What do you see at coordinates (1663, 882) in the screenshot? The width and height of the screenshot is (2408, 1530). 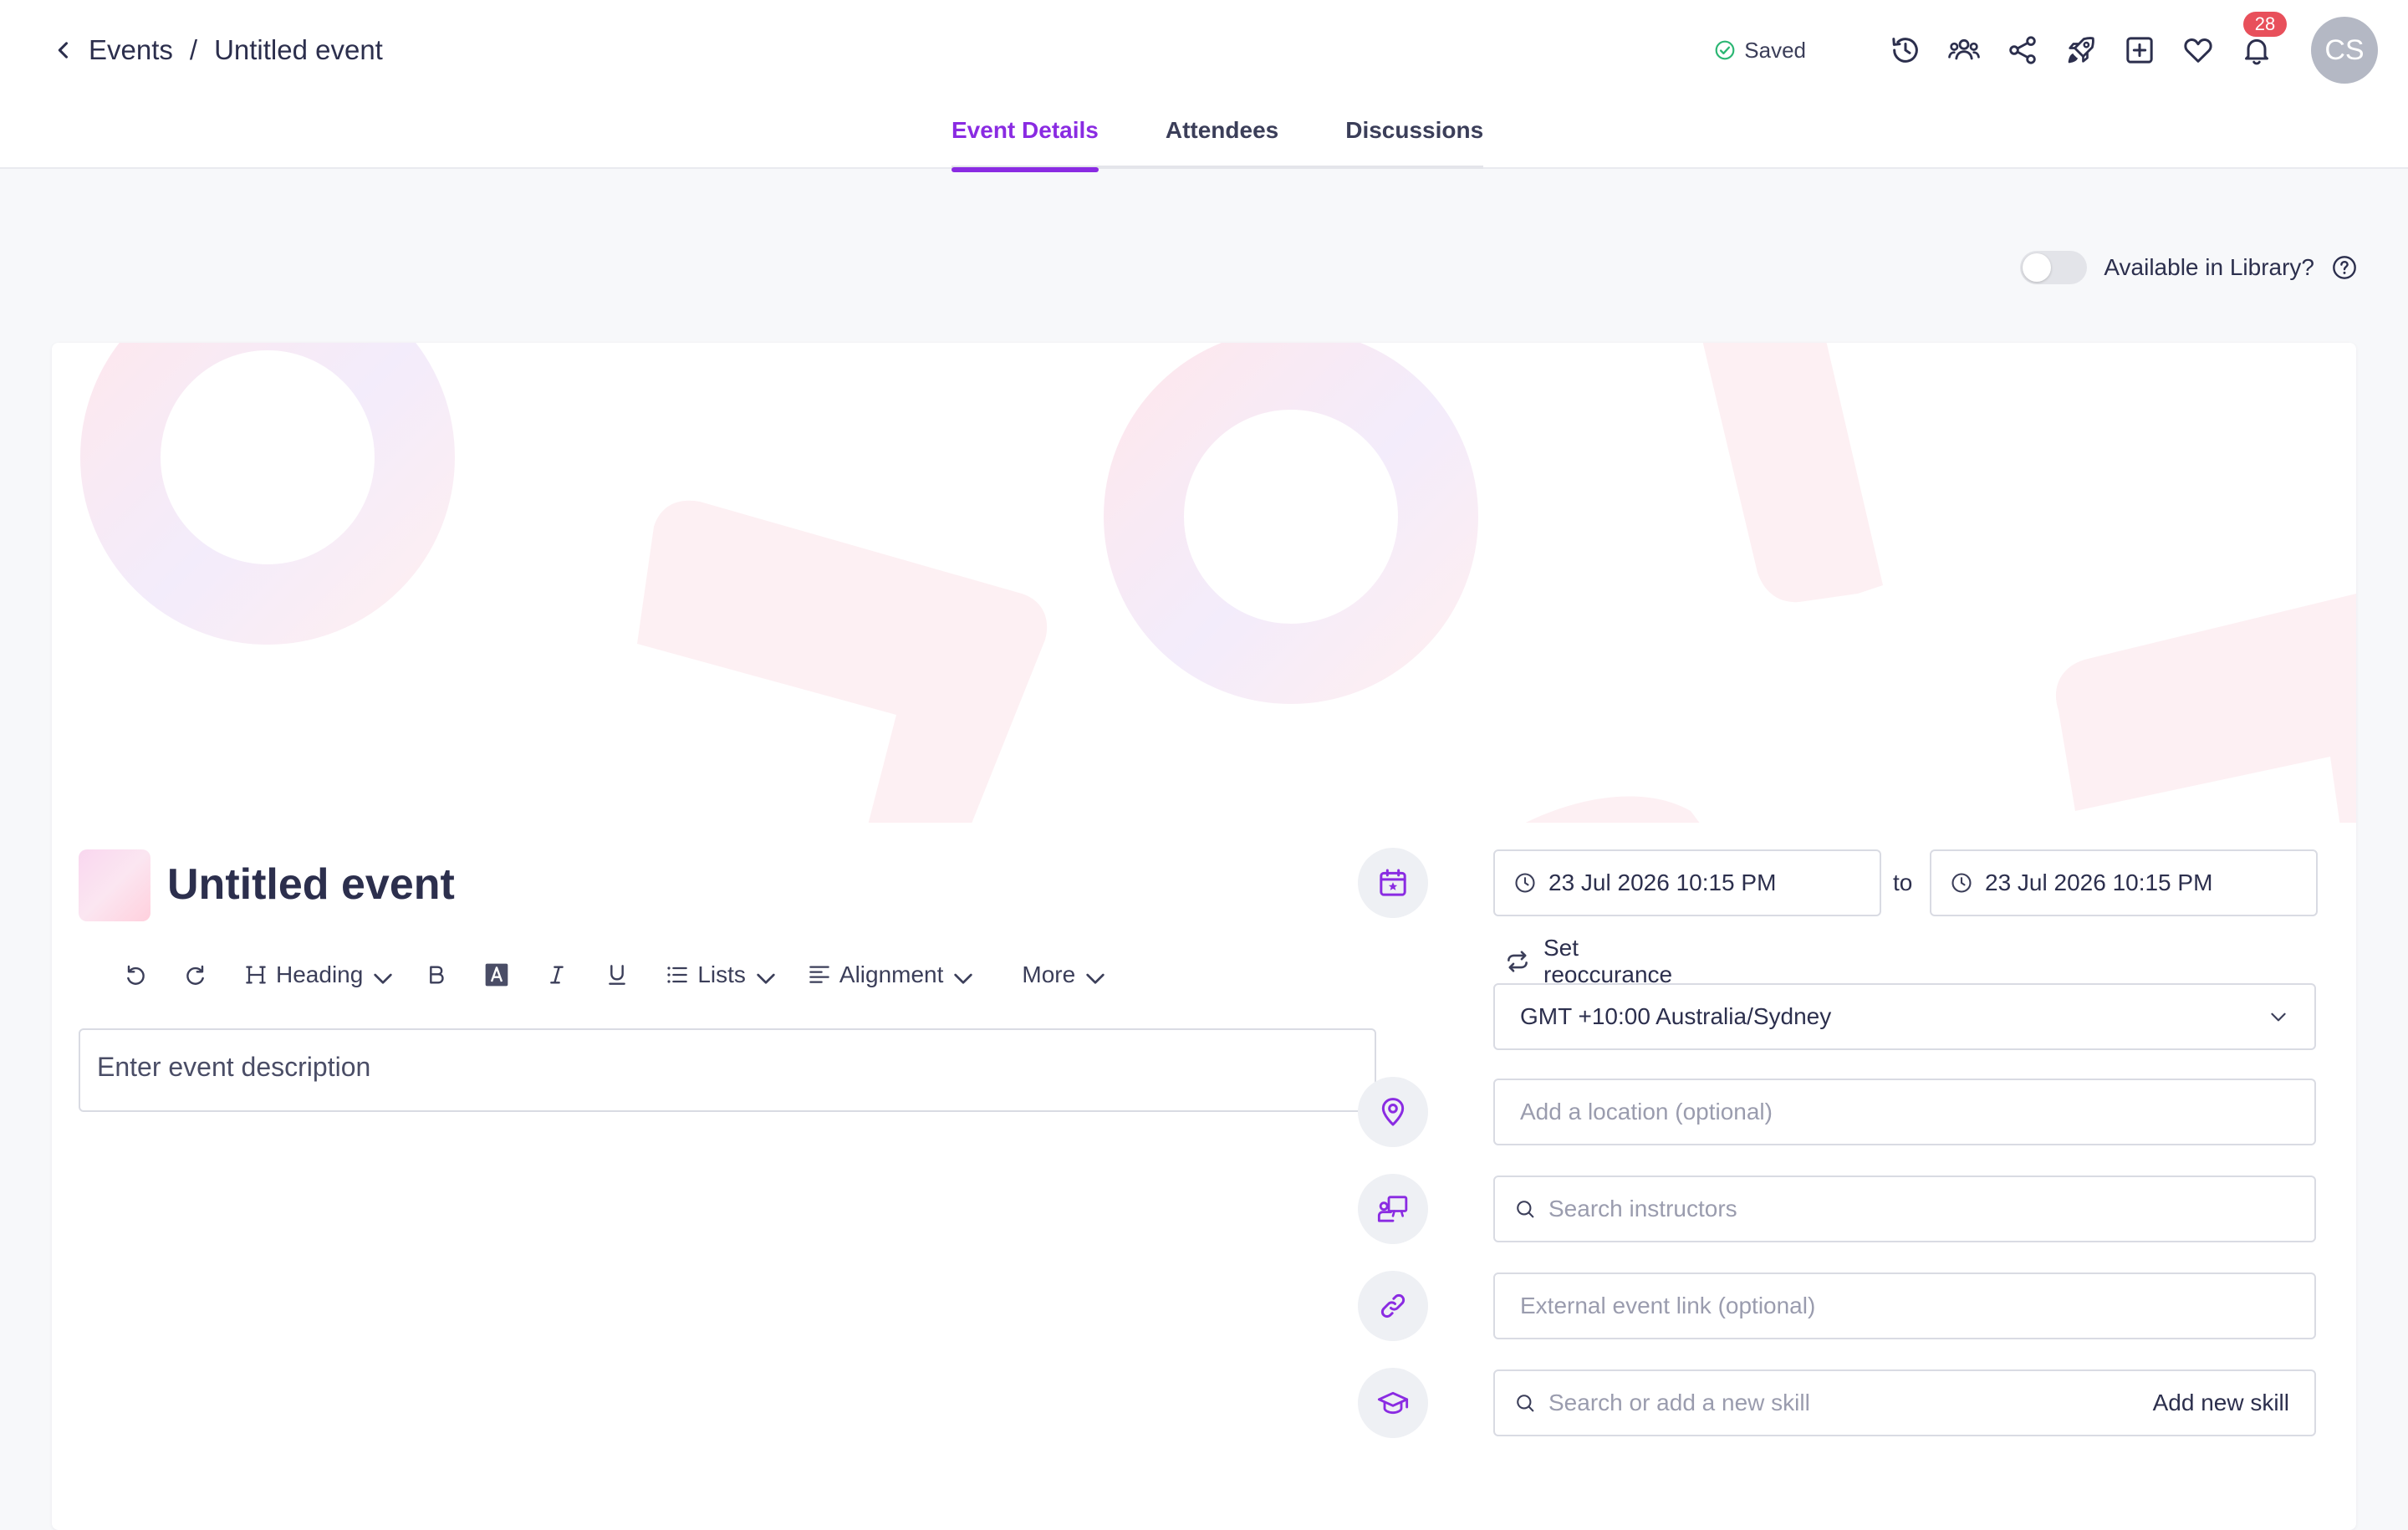 I see `start-date-value: 23 Jul 2026 10:15 PM` at bounding box center [1663, 882].